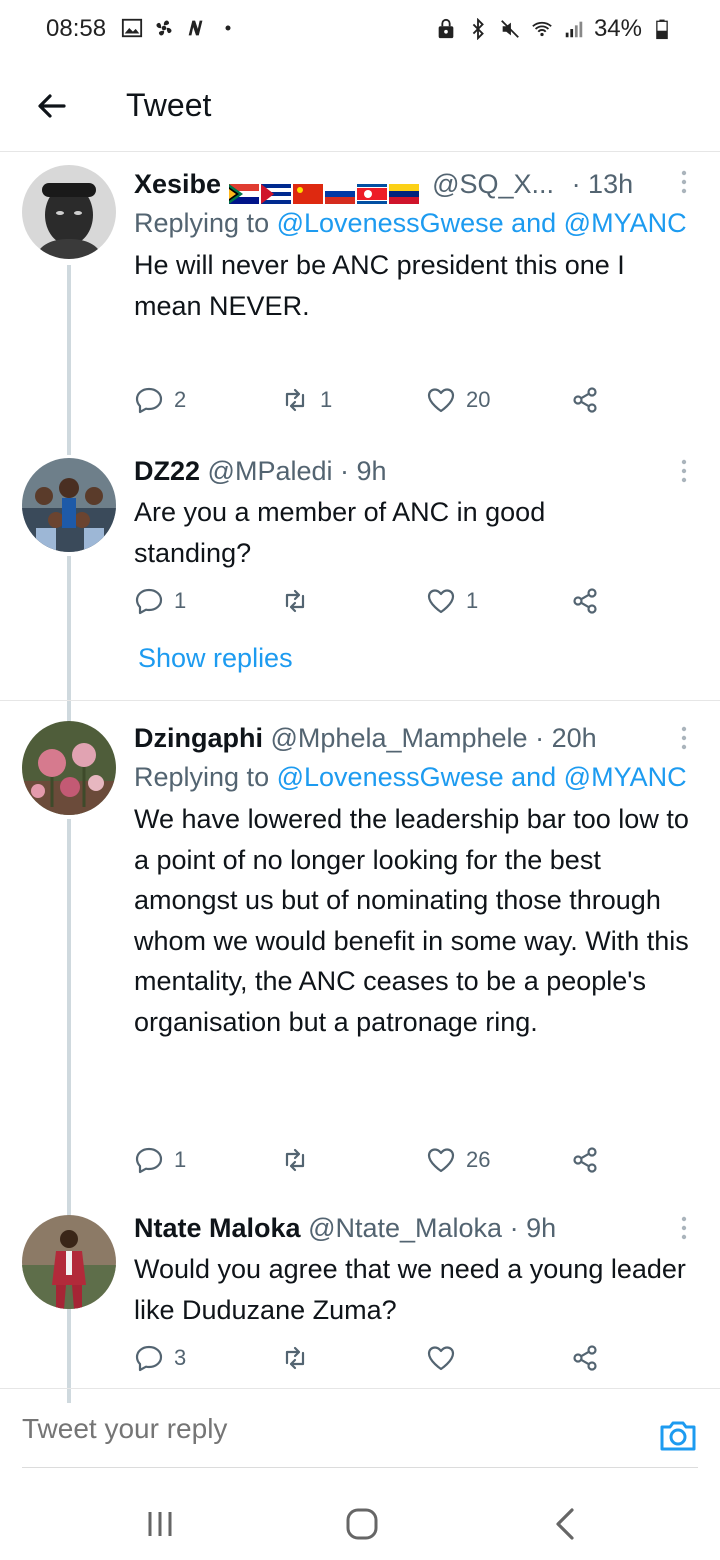  What do you see at coordinates (167, 471) in the screenshot?
I see `display-name: DZ22` at bounding box center [167, 471].